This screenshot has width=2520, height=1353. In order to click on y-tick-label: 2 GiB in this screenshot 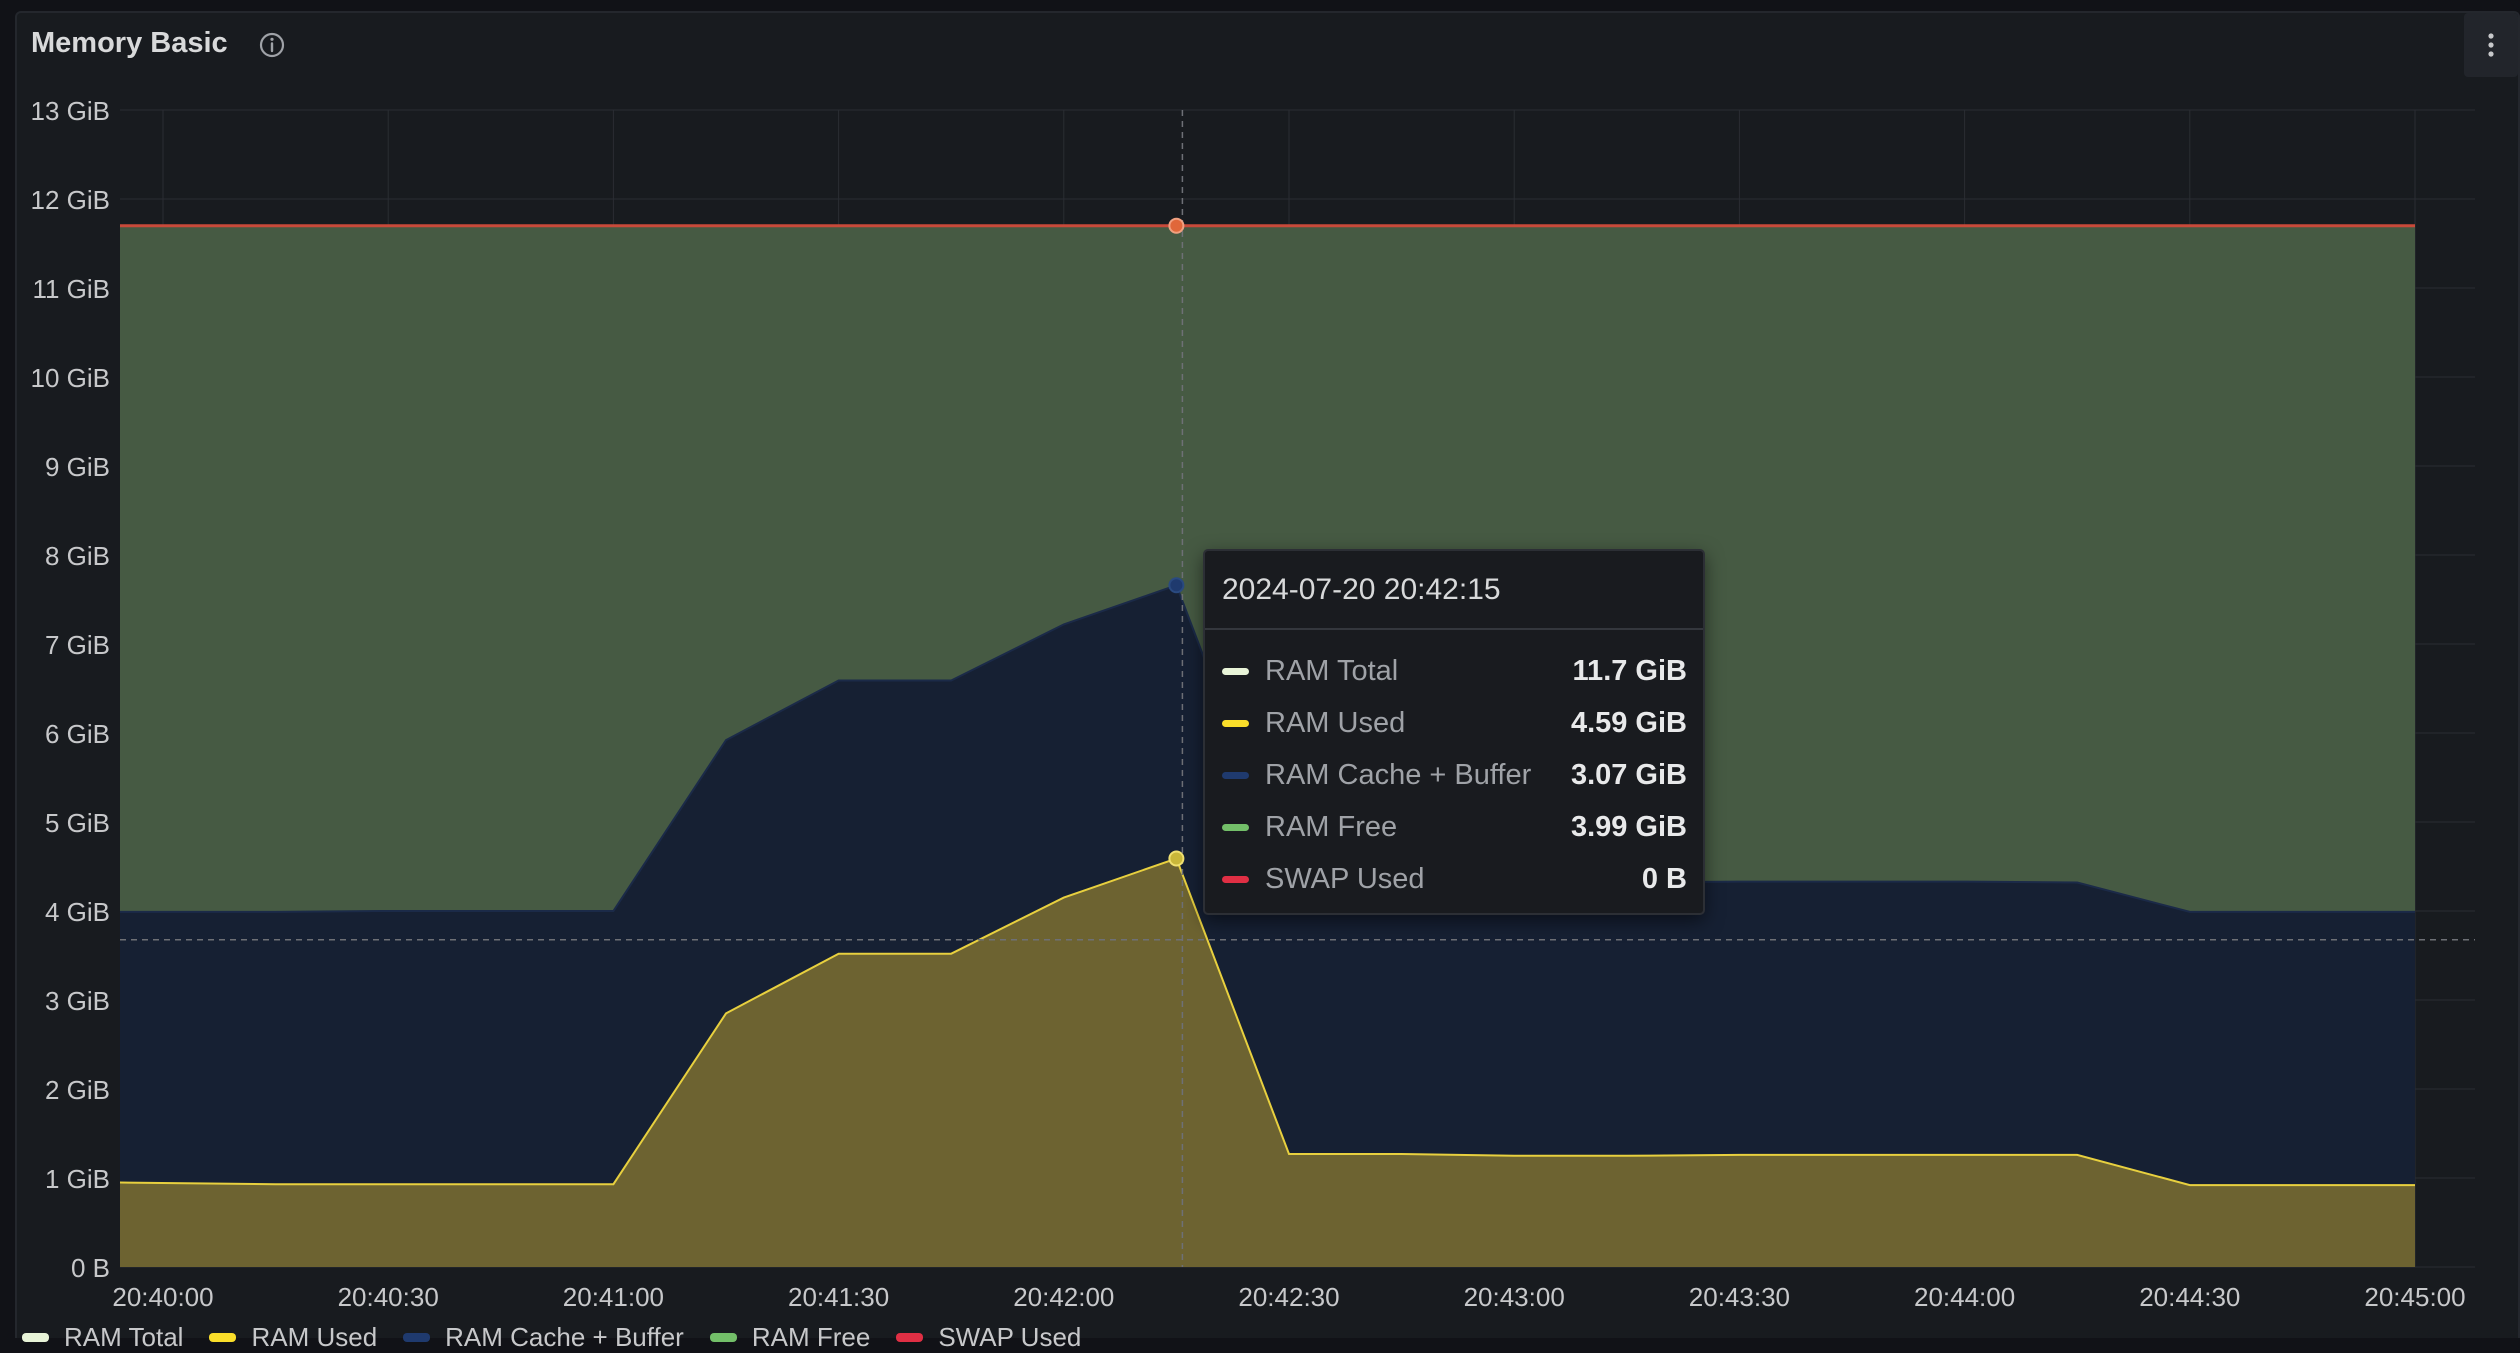, I will do `click(77, 1090)`.